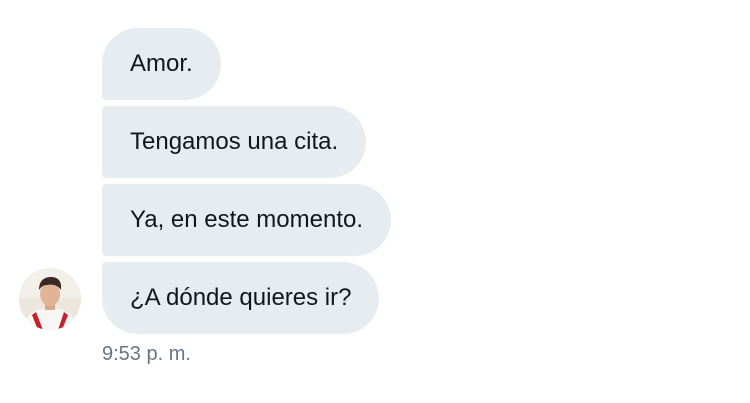 This screenshot has height=403, width=750. I want to click on message-text: Amor., so click(161, 63).